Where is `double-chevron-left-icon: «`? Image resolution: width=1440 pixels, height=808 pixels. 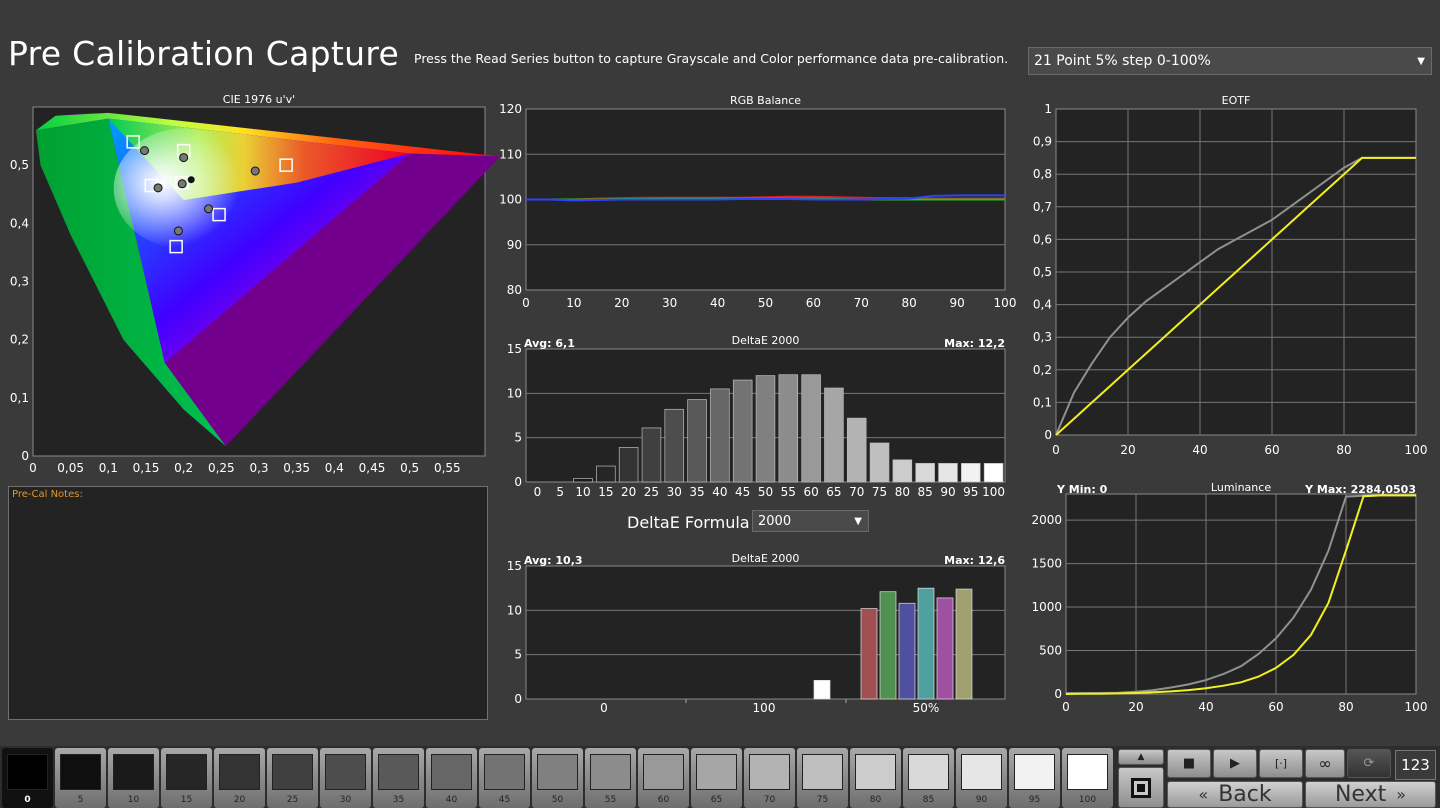
double-chevron-left-icon: « is located at coordinates (1203, 794).